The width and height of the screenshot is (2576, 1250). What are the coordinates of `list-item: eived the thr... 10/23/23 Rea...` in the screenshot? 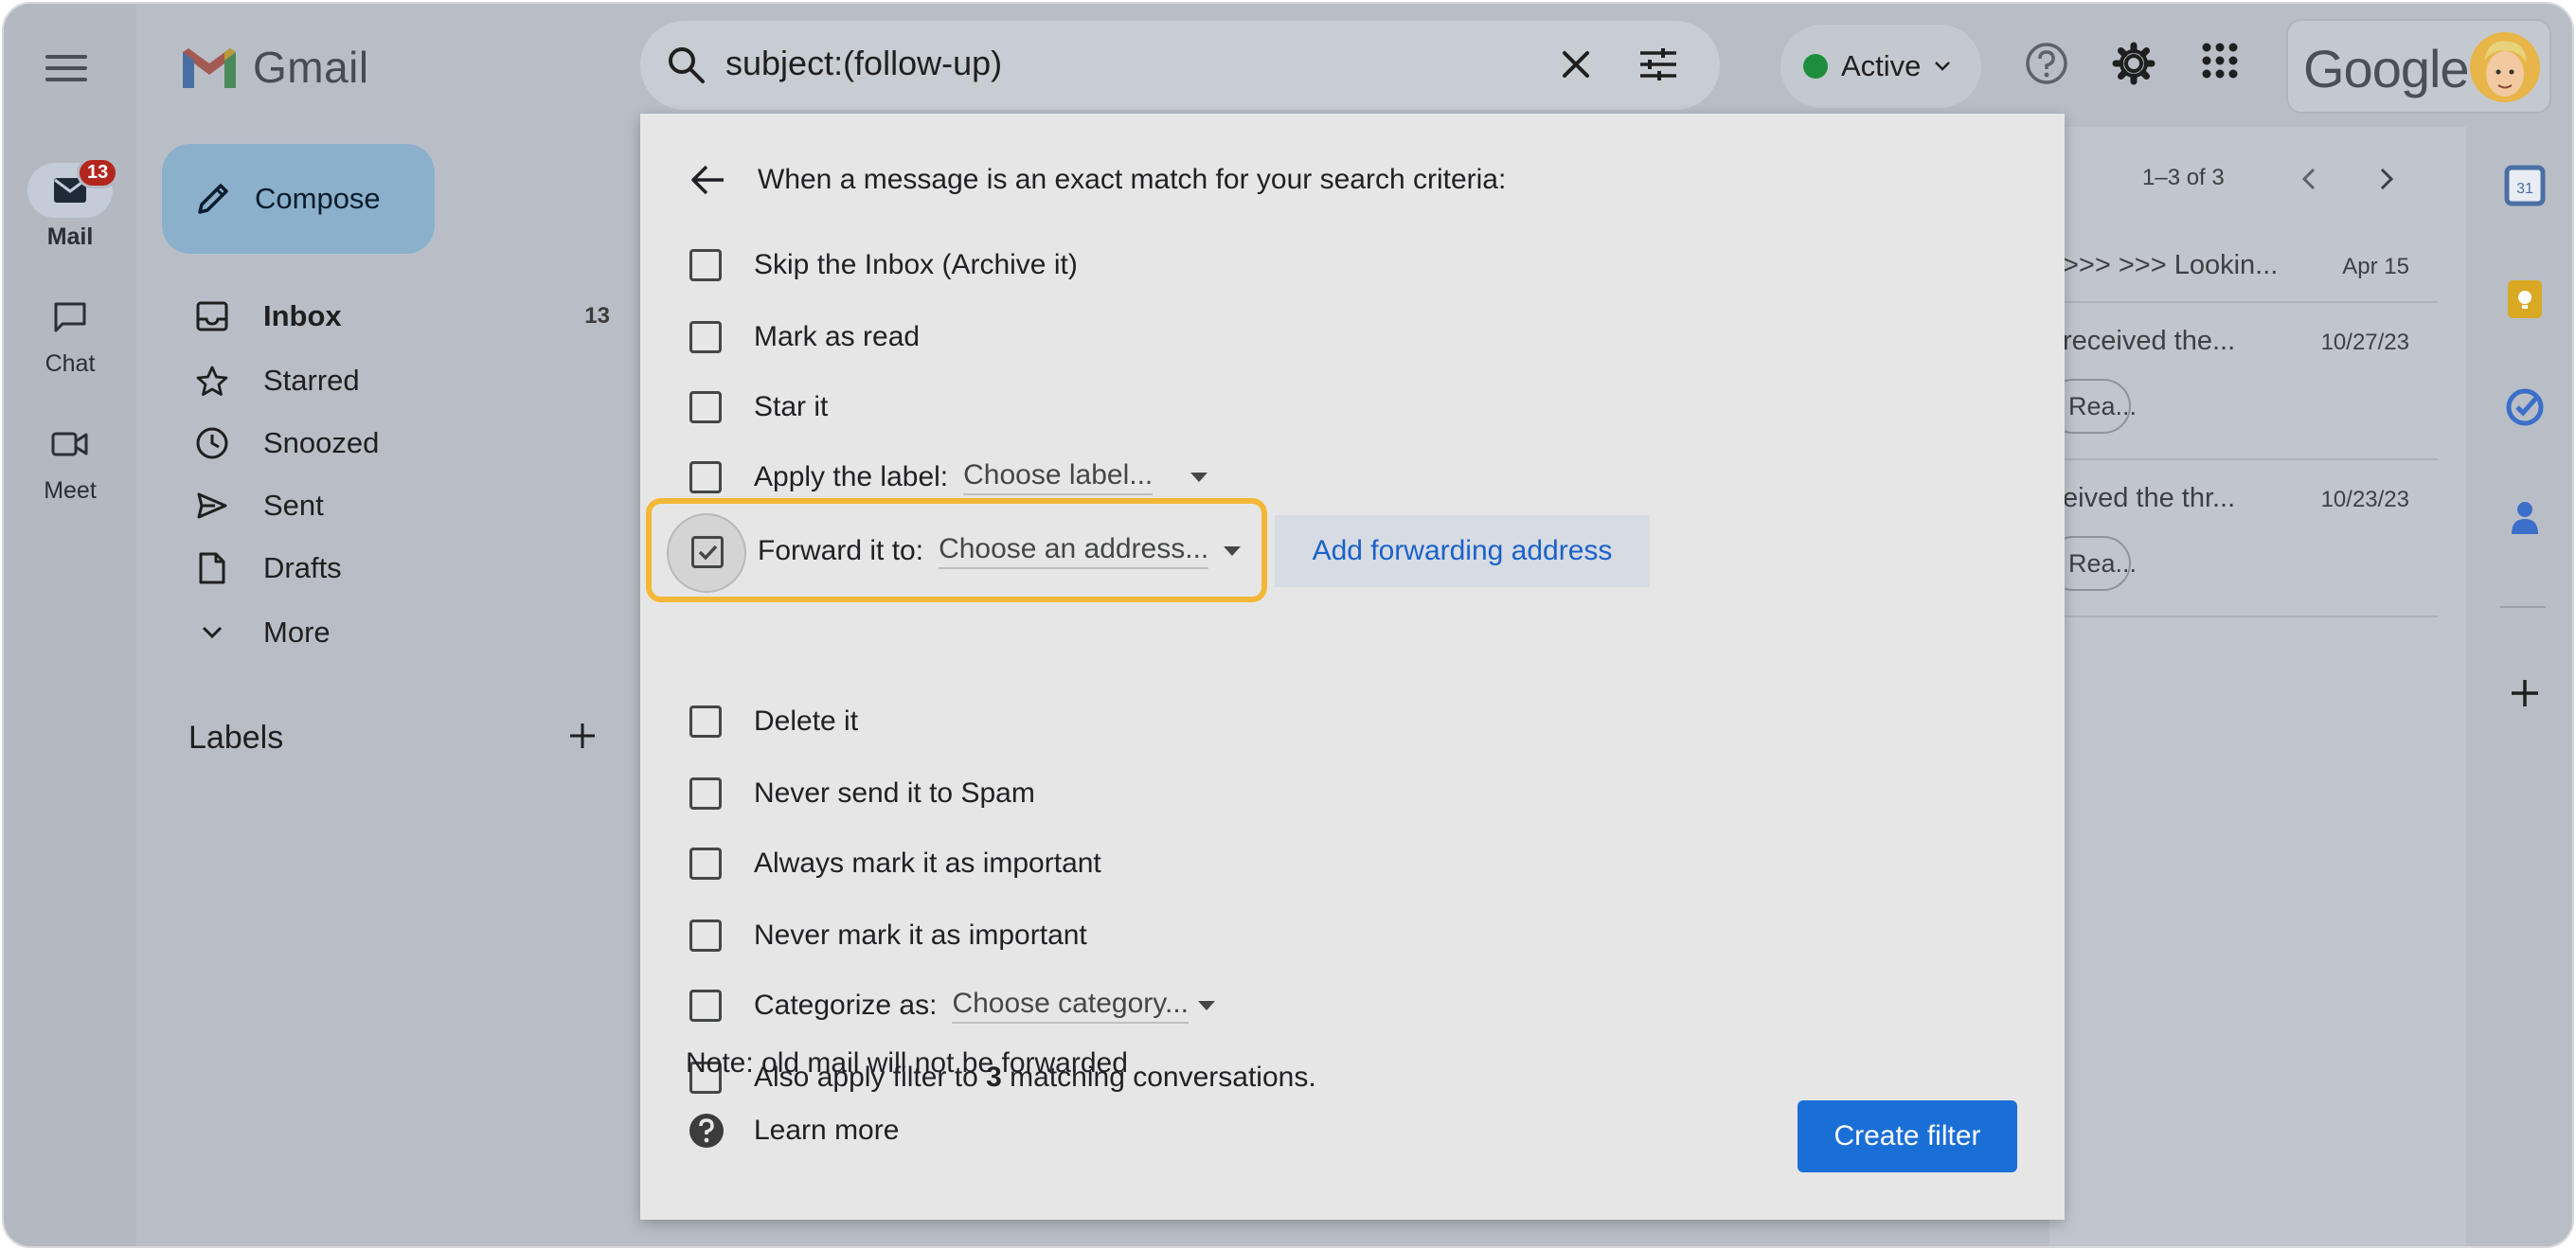 It's located at (2242, 539).